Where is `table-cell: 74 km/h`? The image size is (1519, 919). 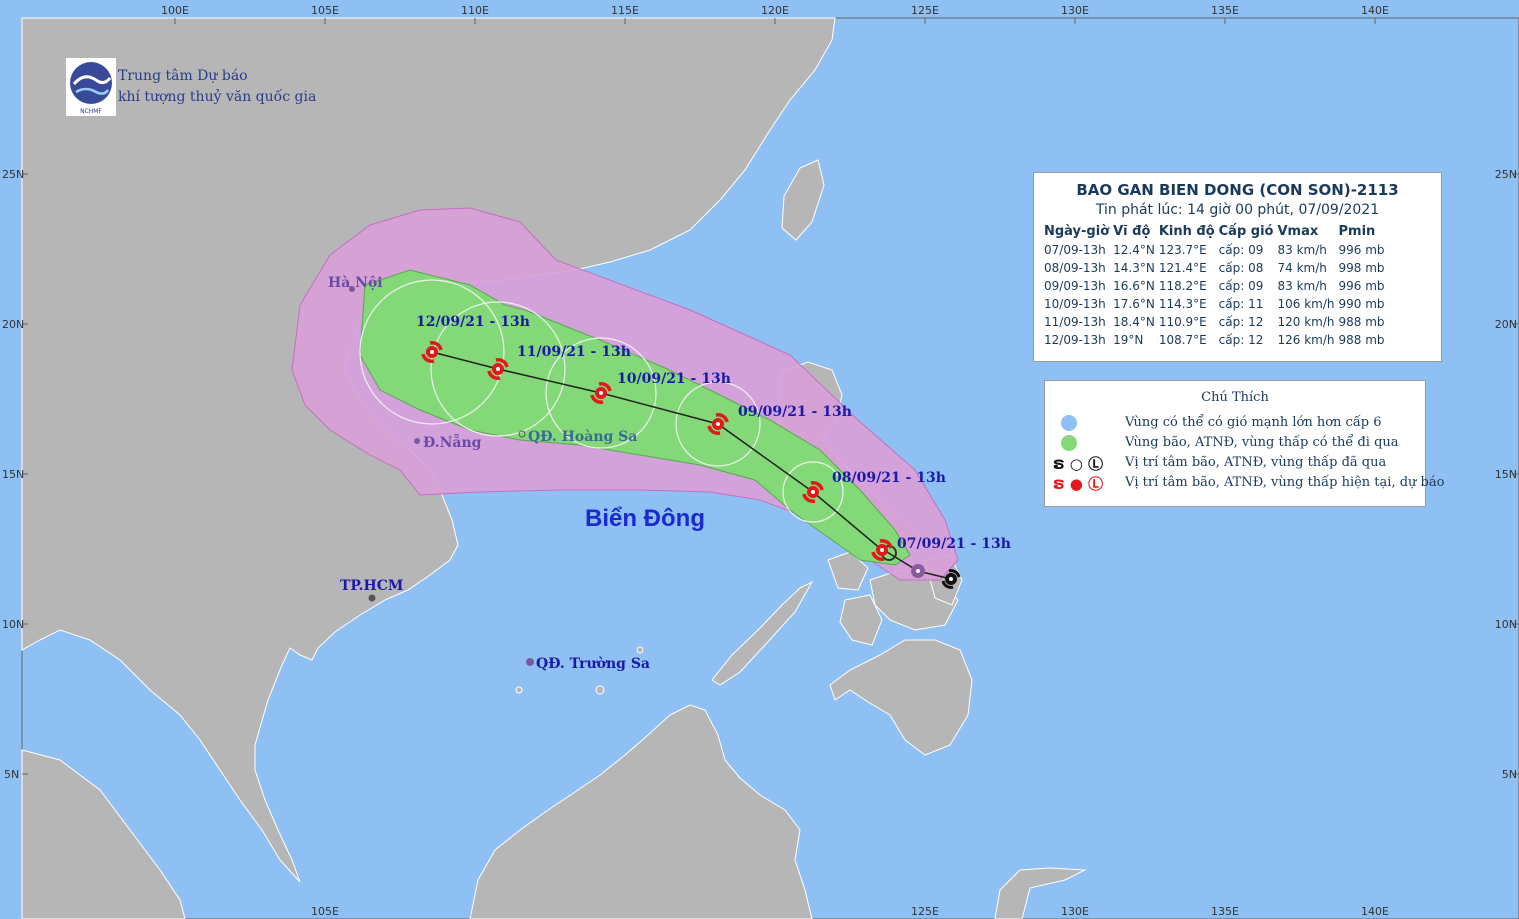 table-cell: 74 km/h is located at coordinates (1302, 268).